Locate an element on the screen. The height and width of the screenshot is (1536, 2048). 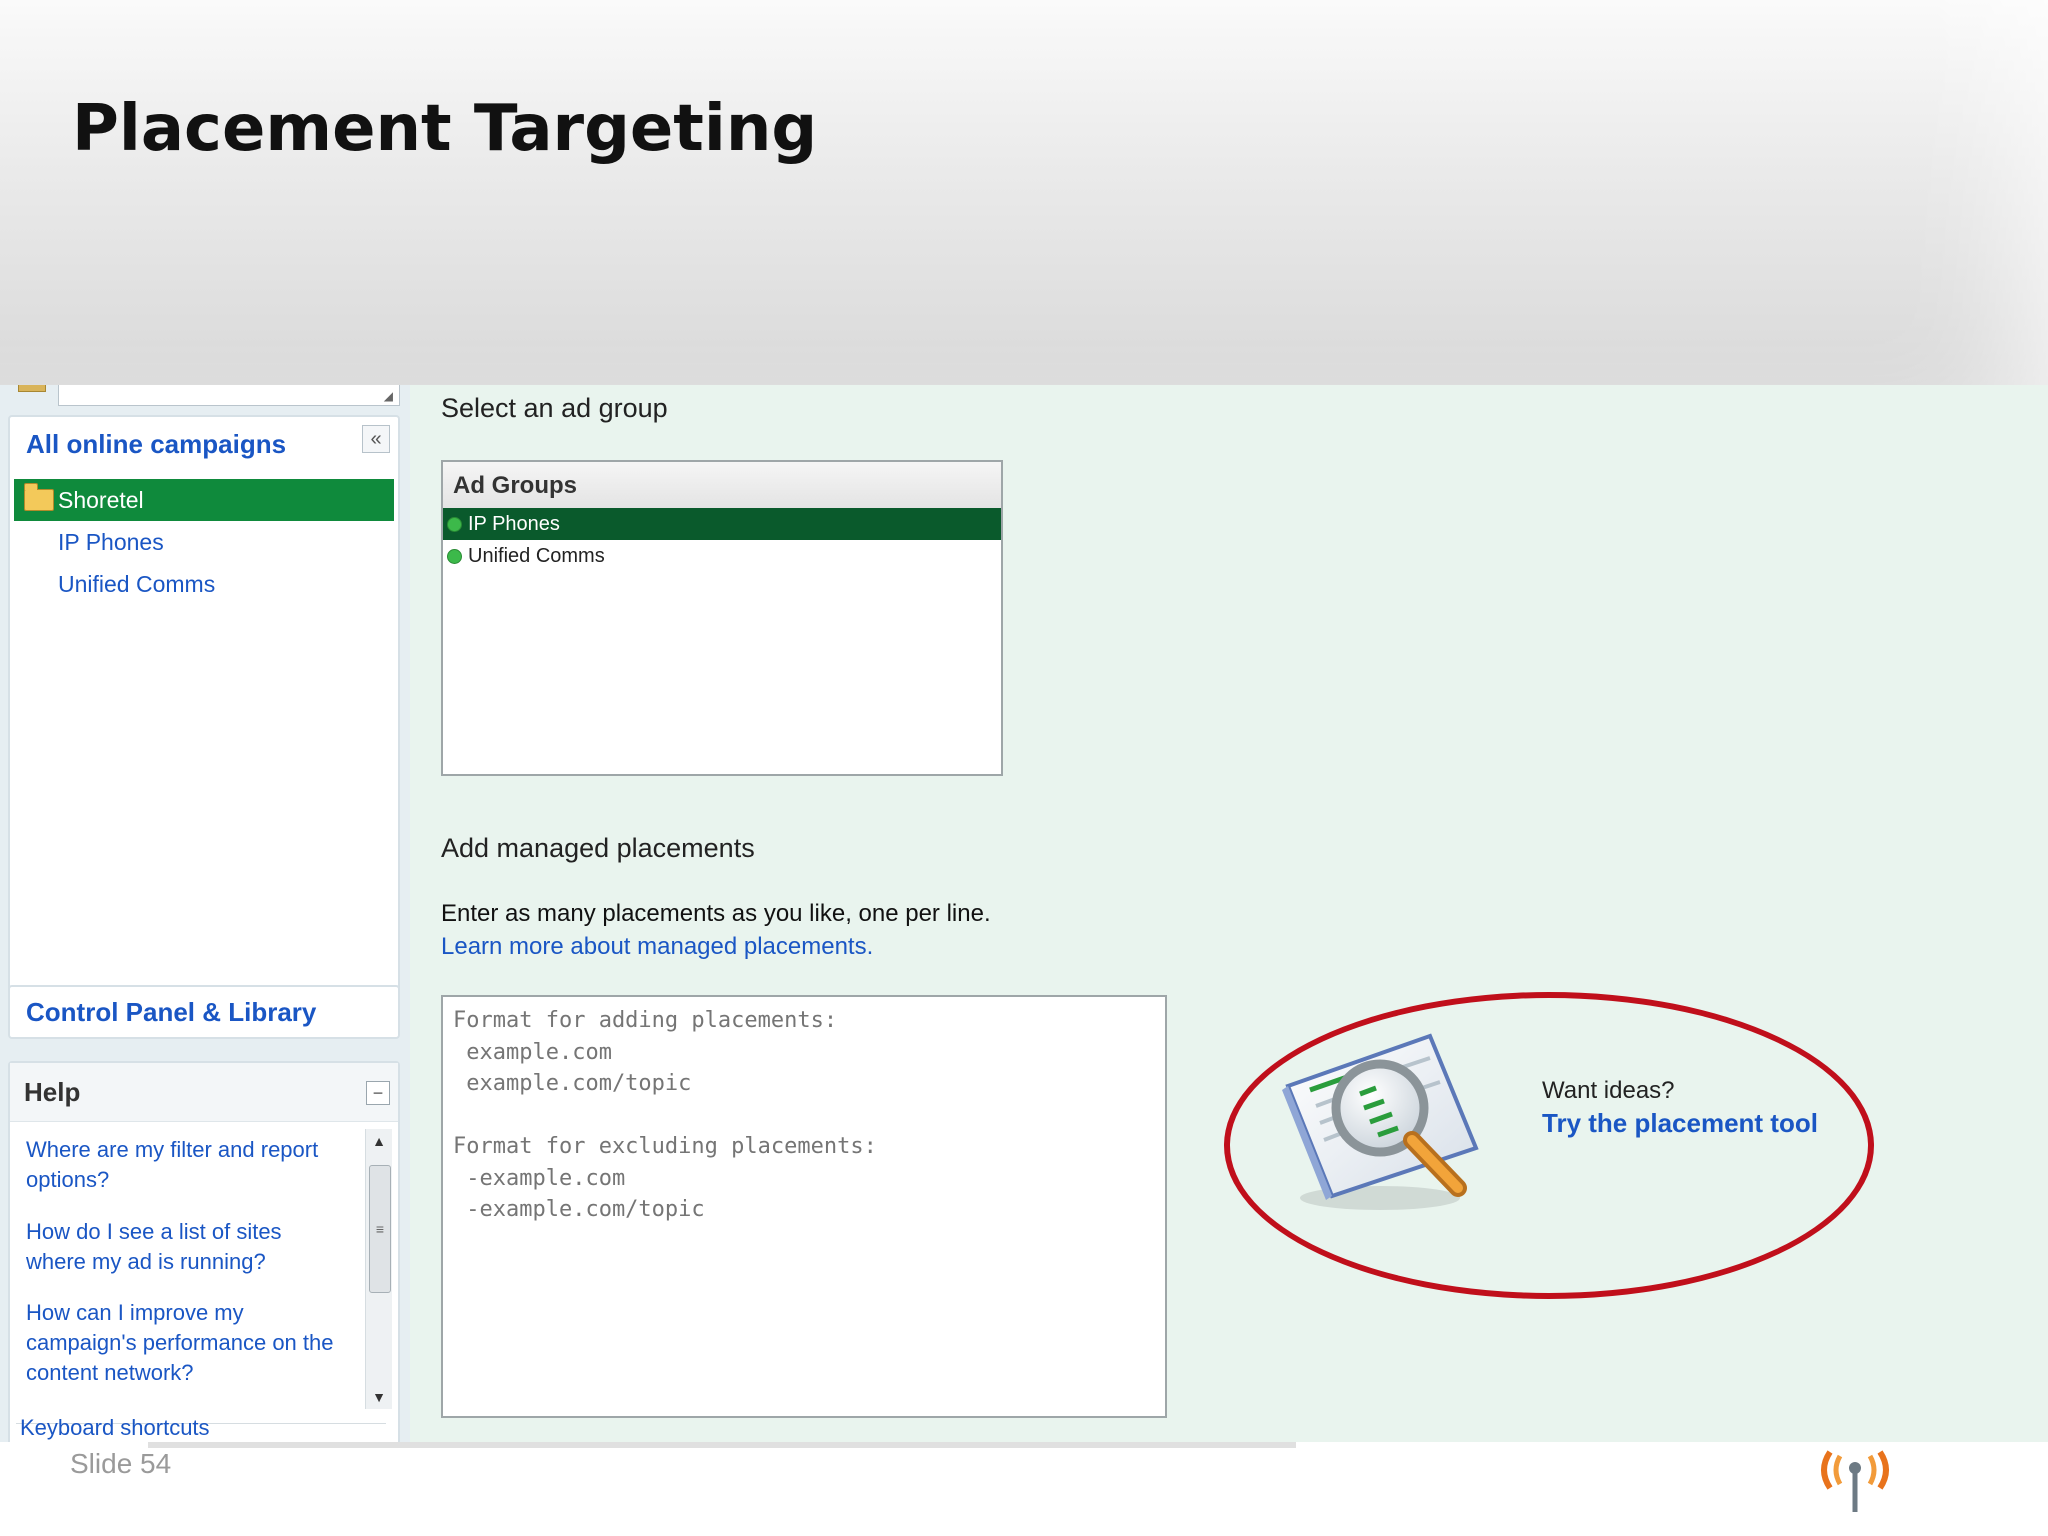
slide-footer: Slide 54 is located at coordinates (1024, 1489).